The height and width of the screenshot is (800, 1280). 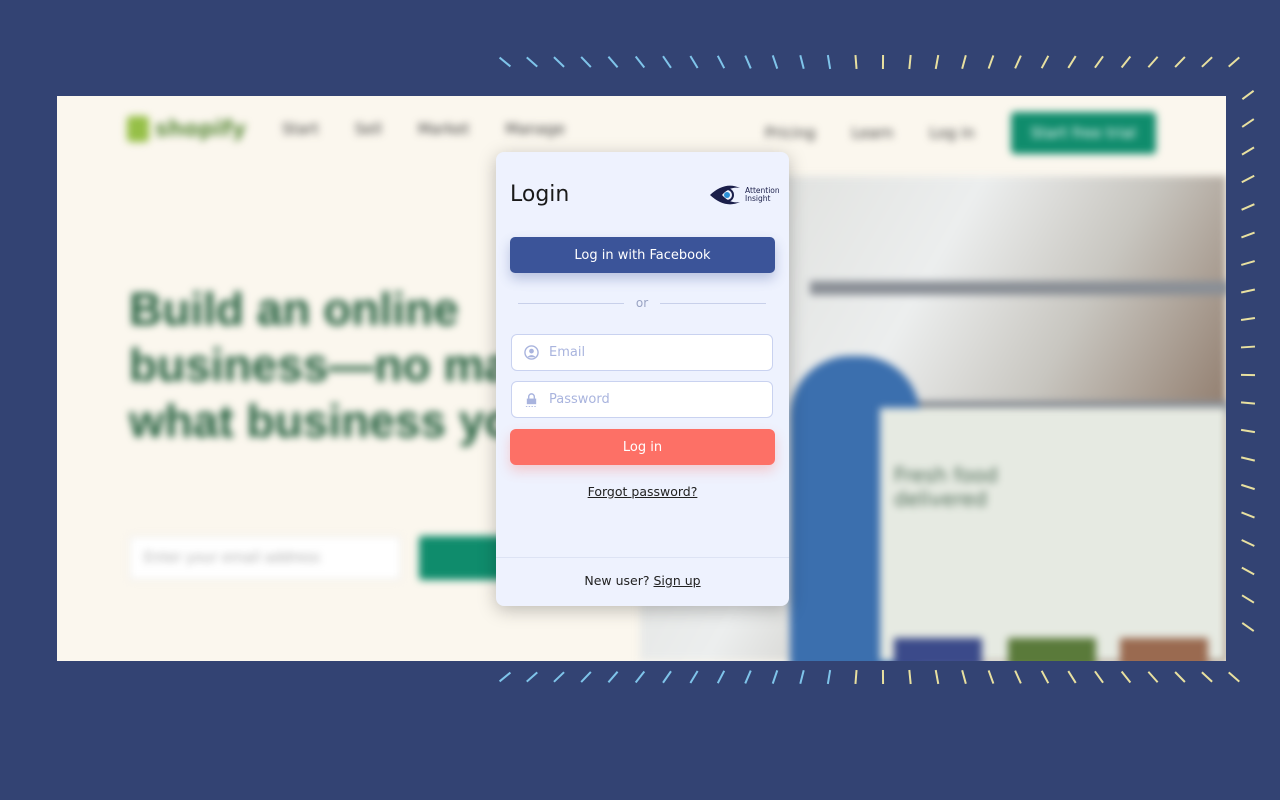 I want to click on login-button: Log in, so click(x=642, y=447).